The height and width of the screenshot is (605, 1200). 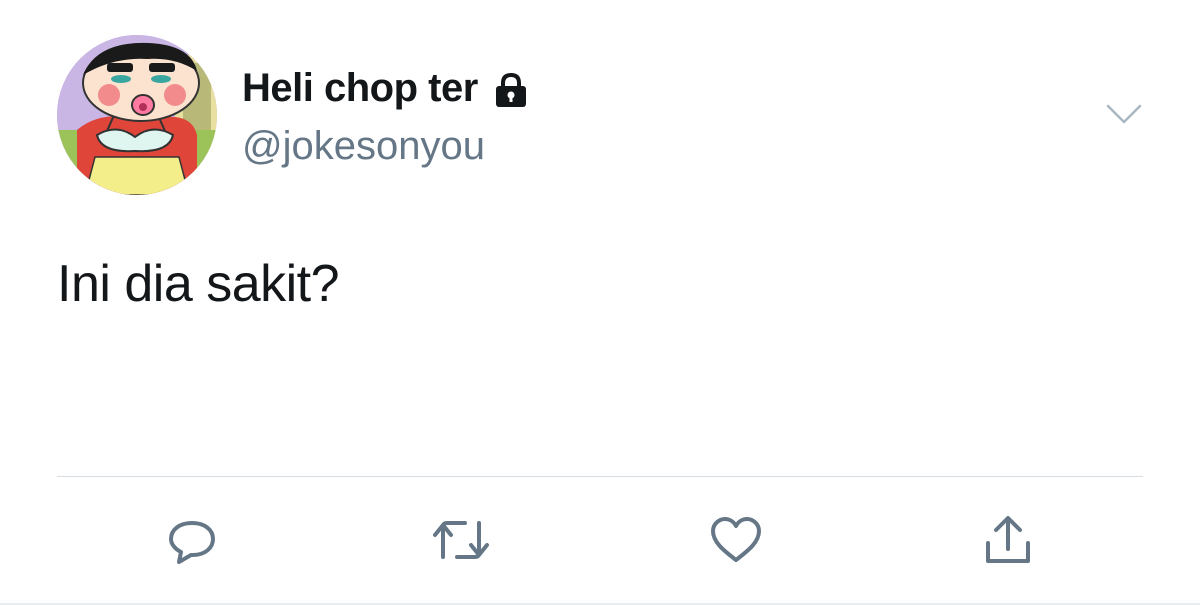 I want to click on like-button, so click(x=736, y=542).